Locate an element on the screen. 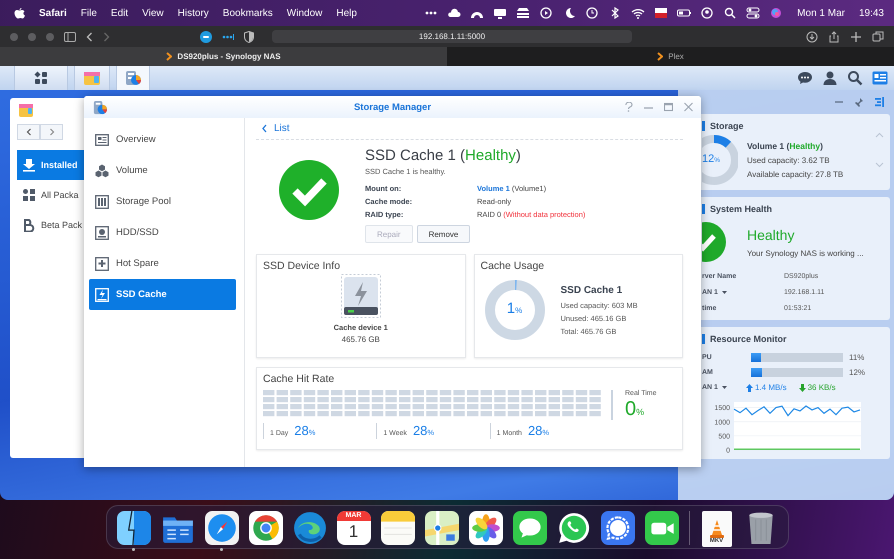  browser-tab: DS920plus - Synology NAS is located at coordinates (223, 56).